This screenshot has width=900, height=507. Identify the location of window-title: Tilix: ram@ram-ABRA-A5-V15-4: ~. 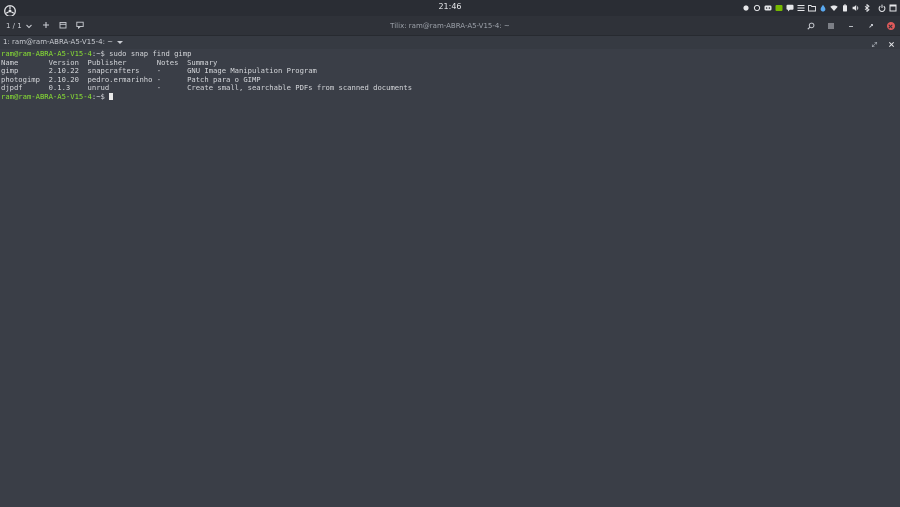
(450, 26).